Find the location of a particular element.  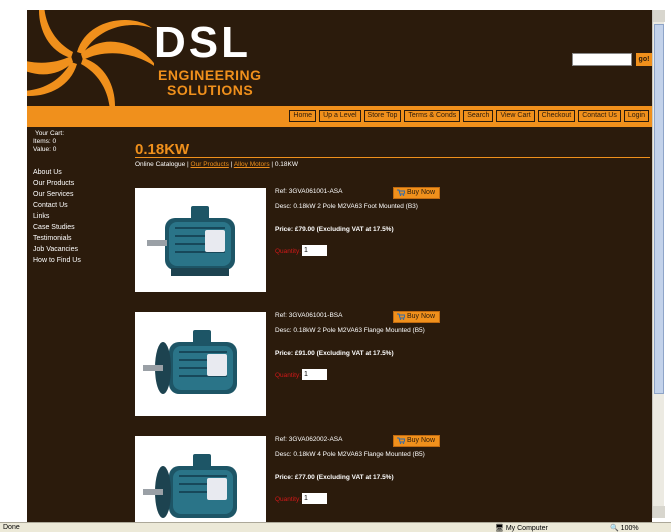

sidebar-item-how-to-find-us: How to Find Us is located at coordinates (57, 260).